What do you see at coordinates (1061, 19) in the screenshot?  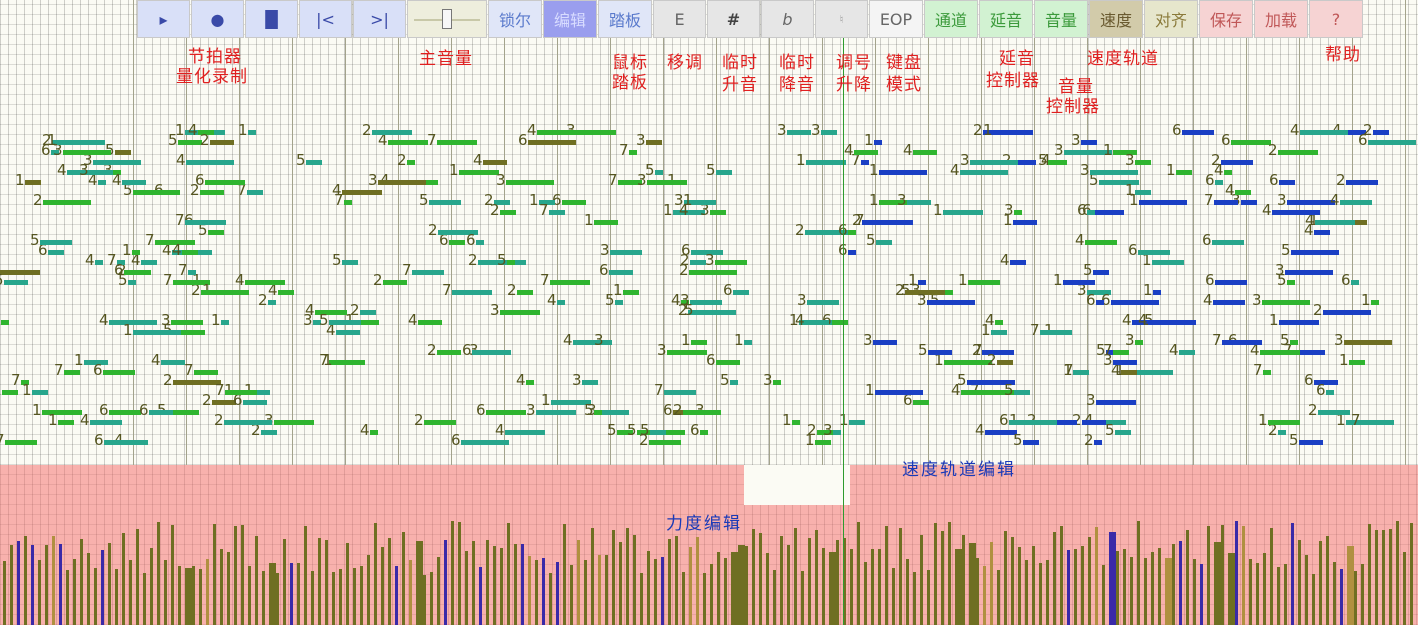 I see `volume-button: 音量` at bounding box center [1061, 19].